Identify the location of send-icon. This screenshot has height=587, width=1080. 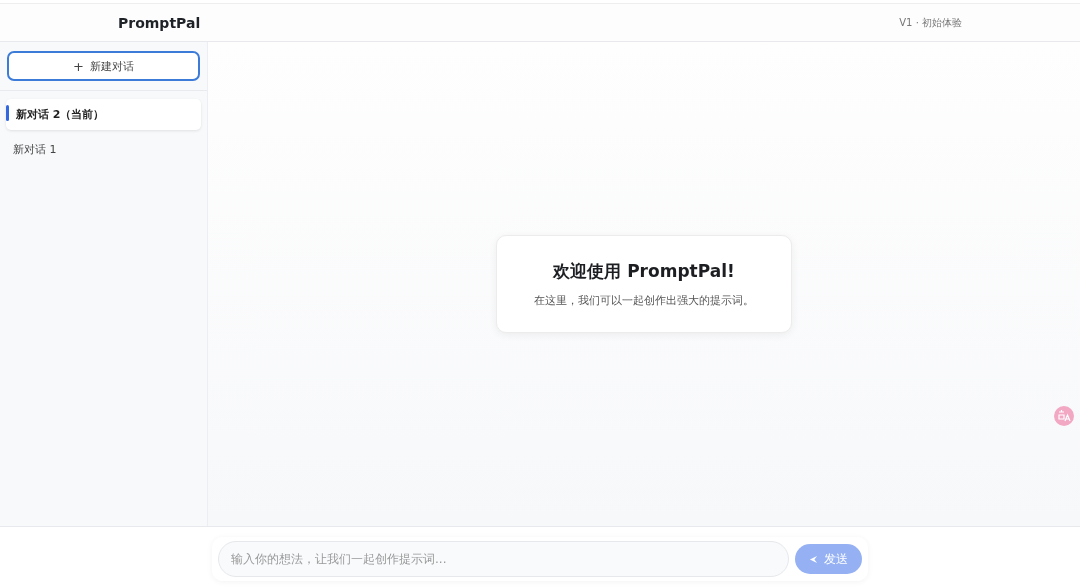
(813, 559).